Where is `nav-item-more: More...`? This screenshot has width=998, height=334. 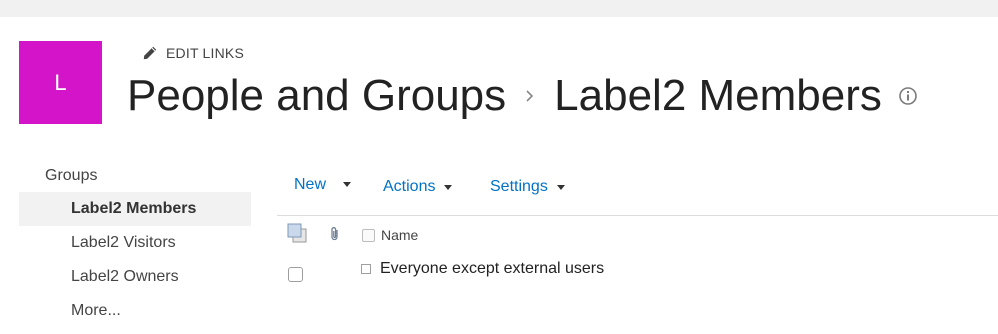
nav-item-more: More... is located at coordinates (135, 311).